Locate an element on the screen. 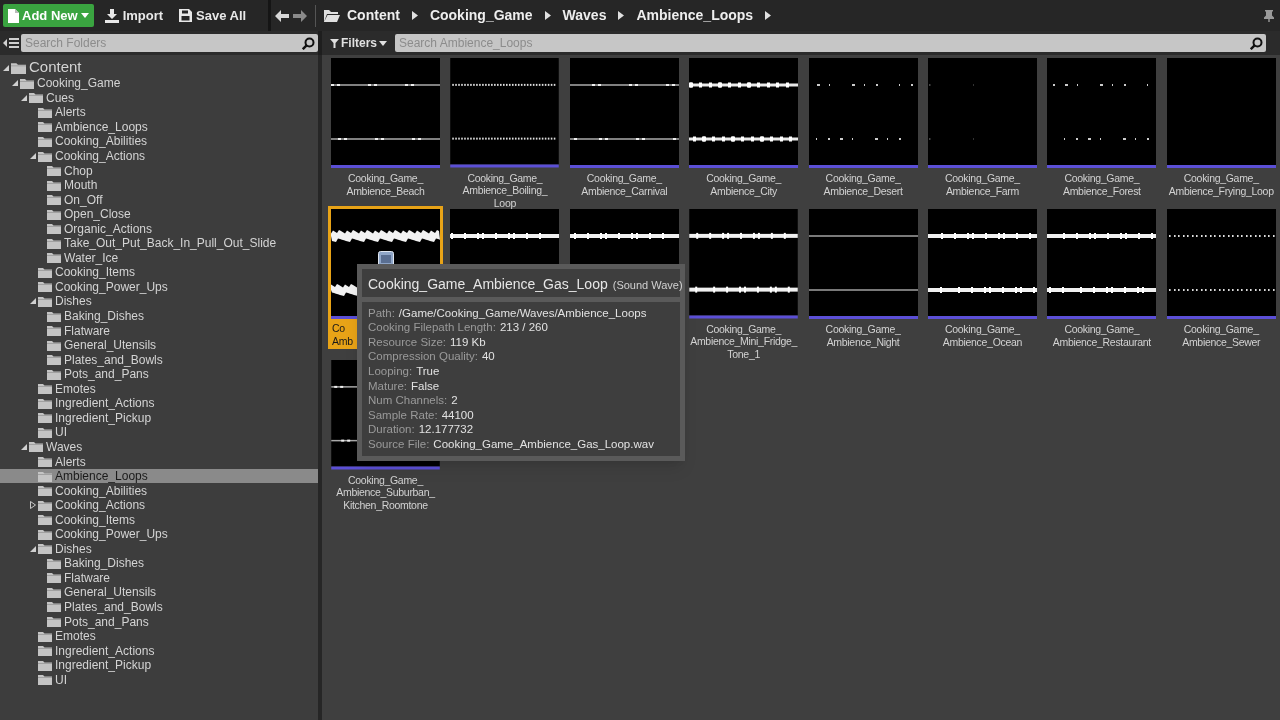  property-value: 2 is located at coordinates (454, 401).